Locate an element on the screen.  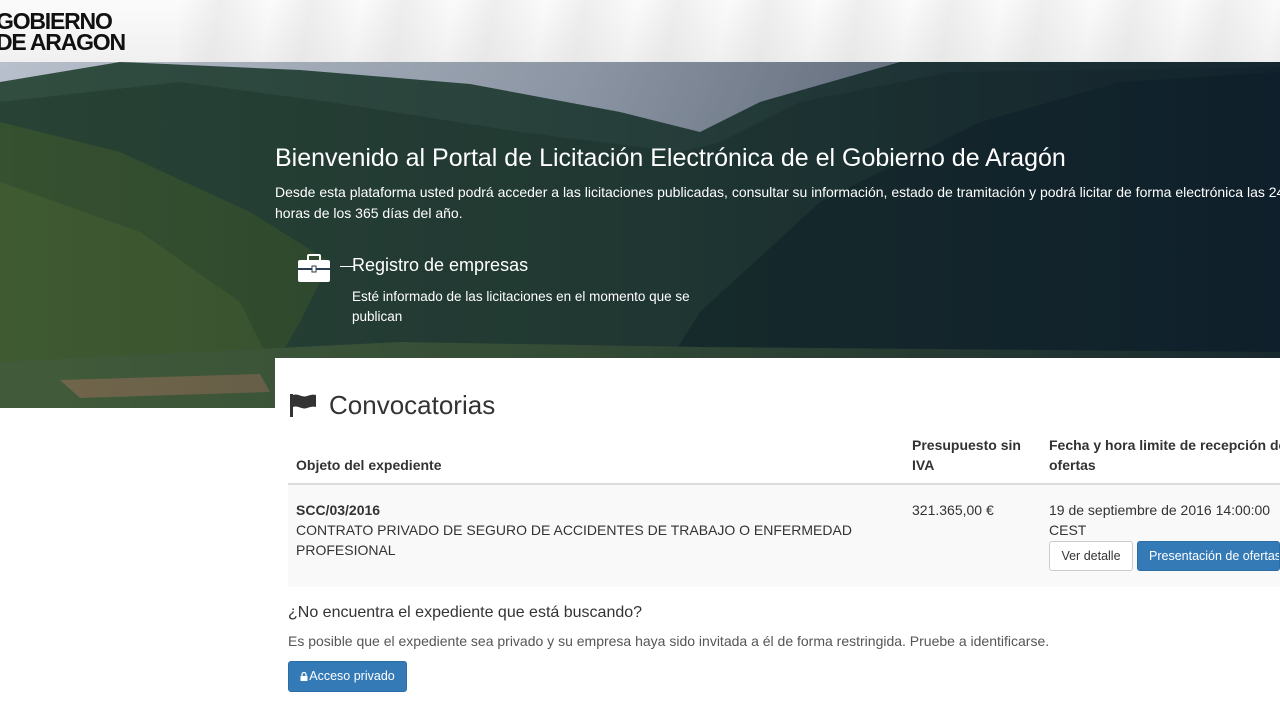
lock-icon is located at coordinates (304, 676).